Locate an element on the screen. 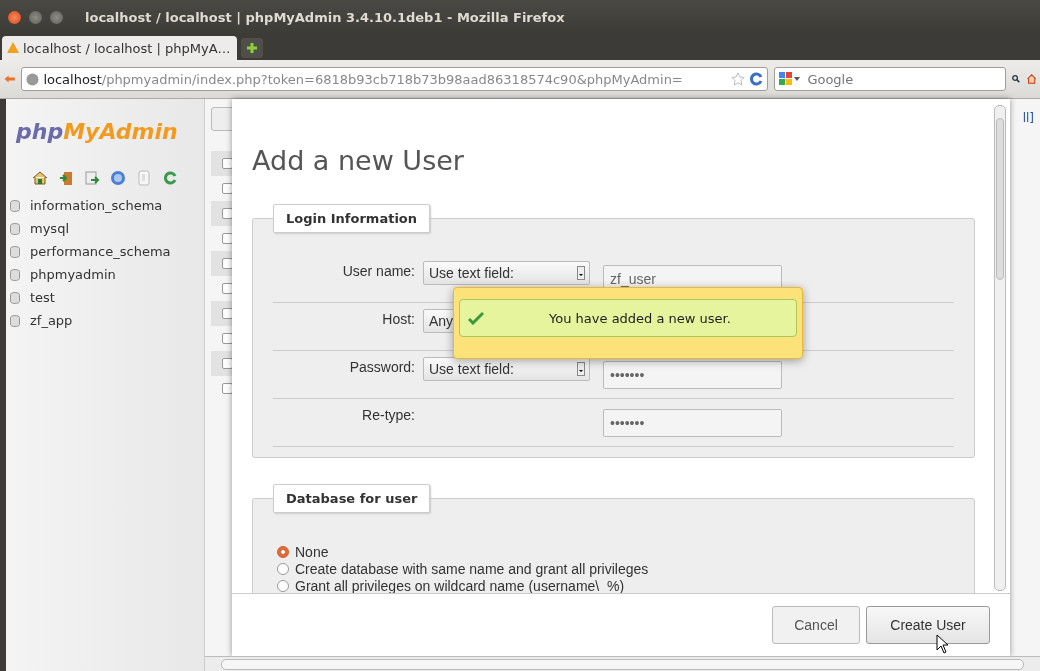 The width and height of the screenshot is (1040, 671). search-field: Google is located at coordinates (890, 79).